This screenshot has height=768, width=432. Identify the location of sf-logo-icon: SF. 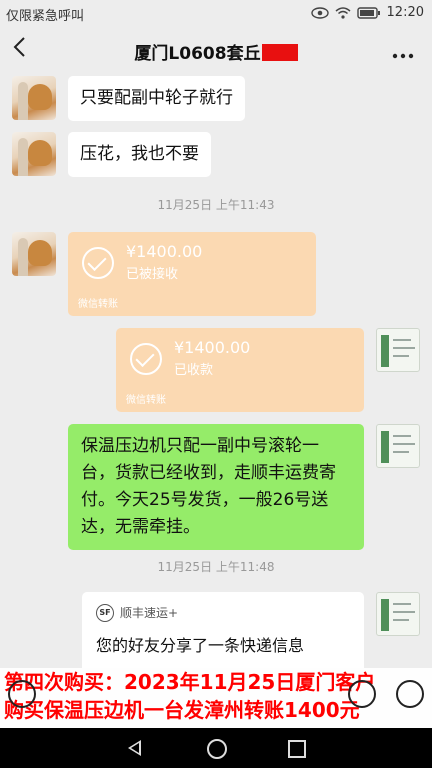
(105, 613).